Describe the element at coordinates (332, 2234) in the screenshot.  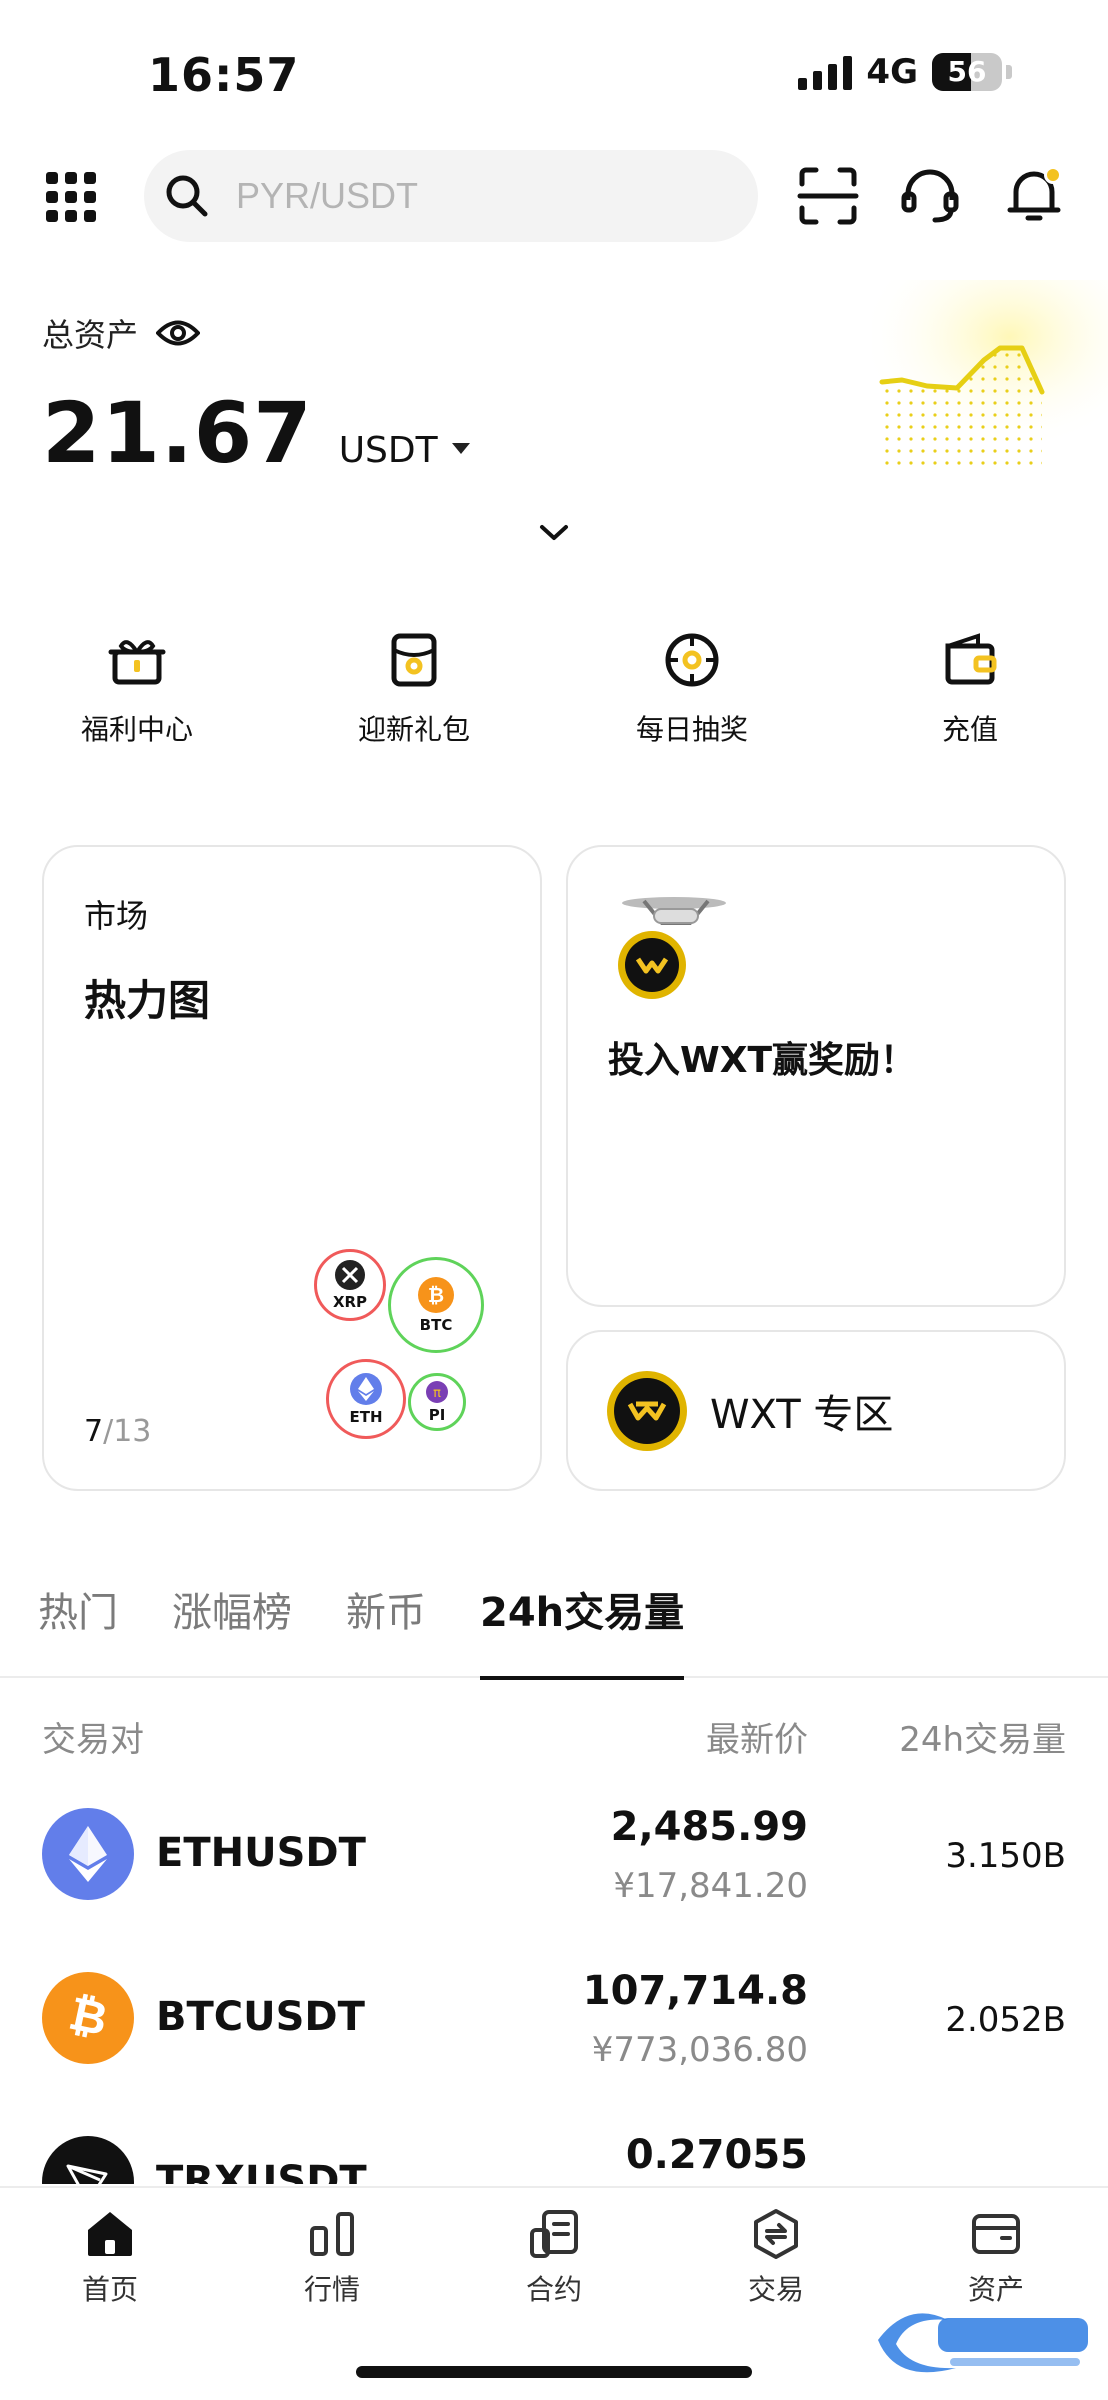
I see `market-icon` at that location.